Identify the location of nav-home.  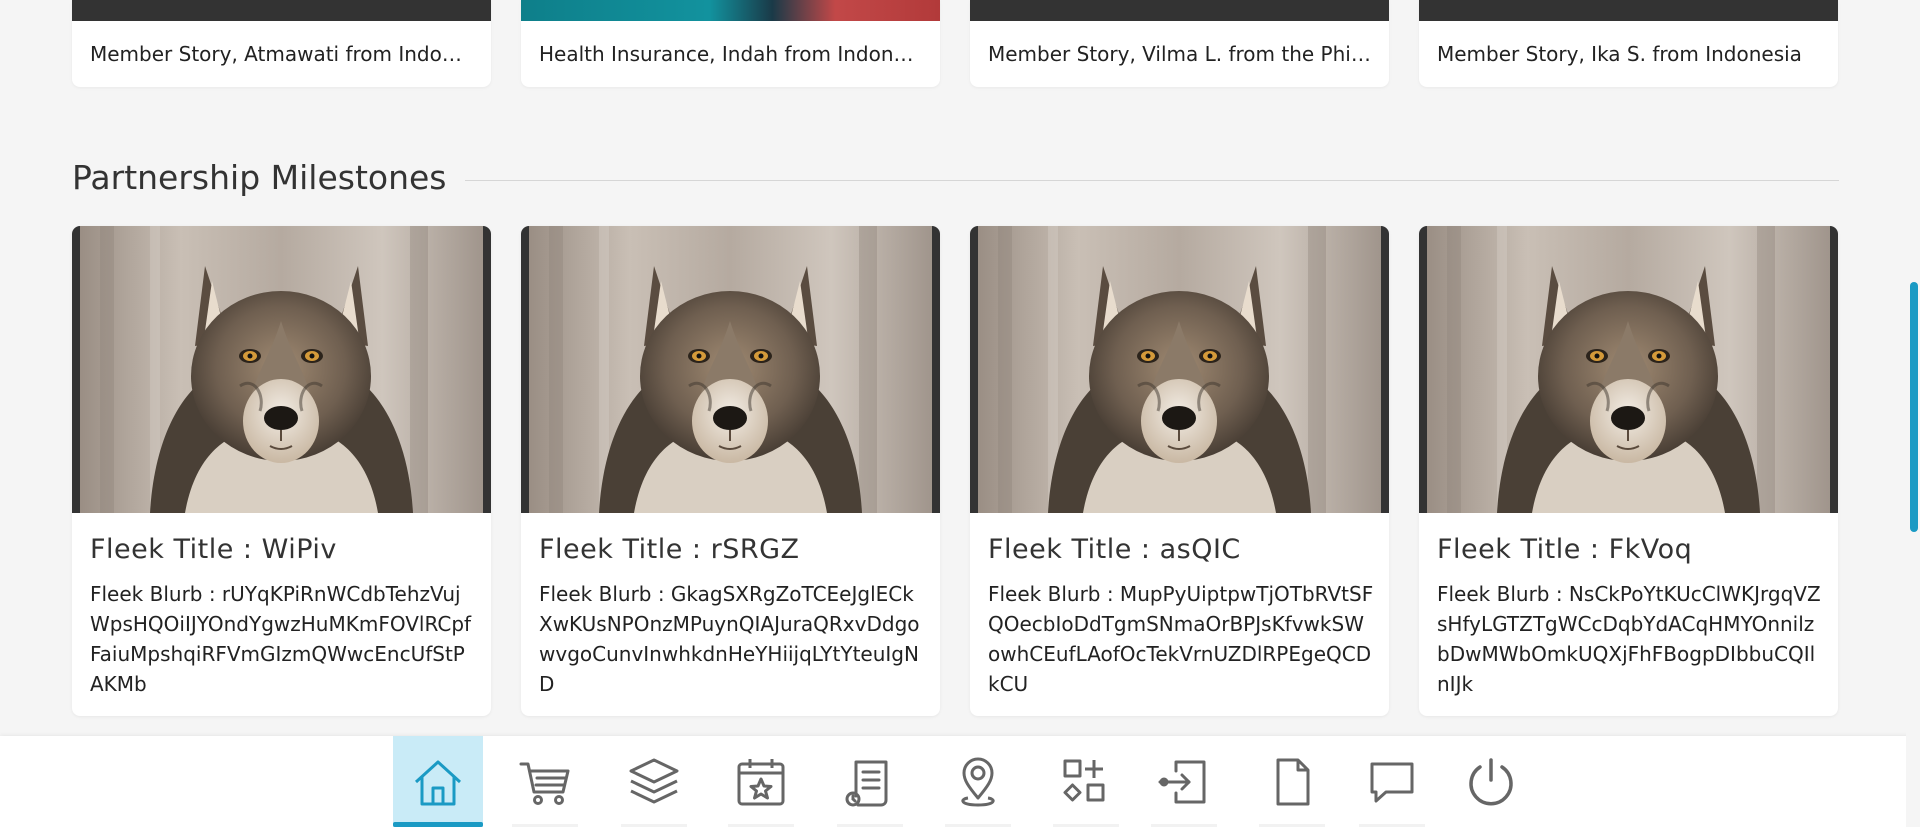
(438, 781).